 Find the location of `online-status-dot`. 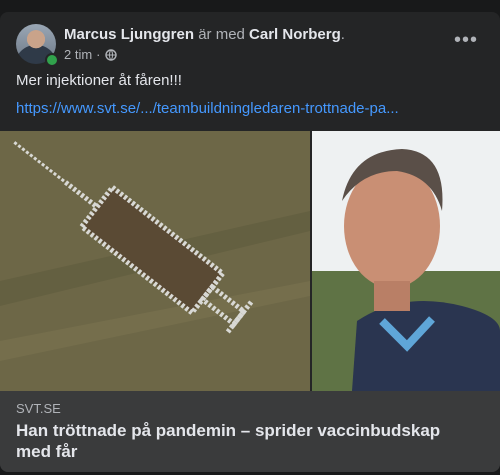

online-status-dot is located at coordinates (52, 60).